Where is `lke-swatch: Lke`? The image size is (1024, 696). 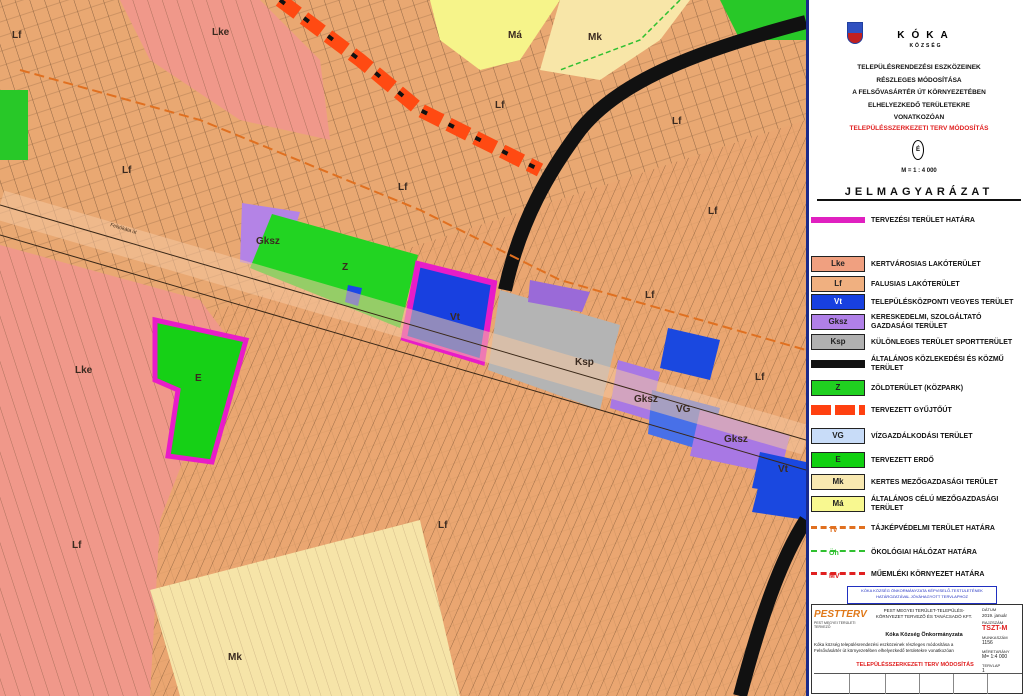 lke-swatch: Lke is located at coordinates (838, 264).